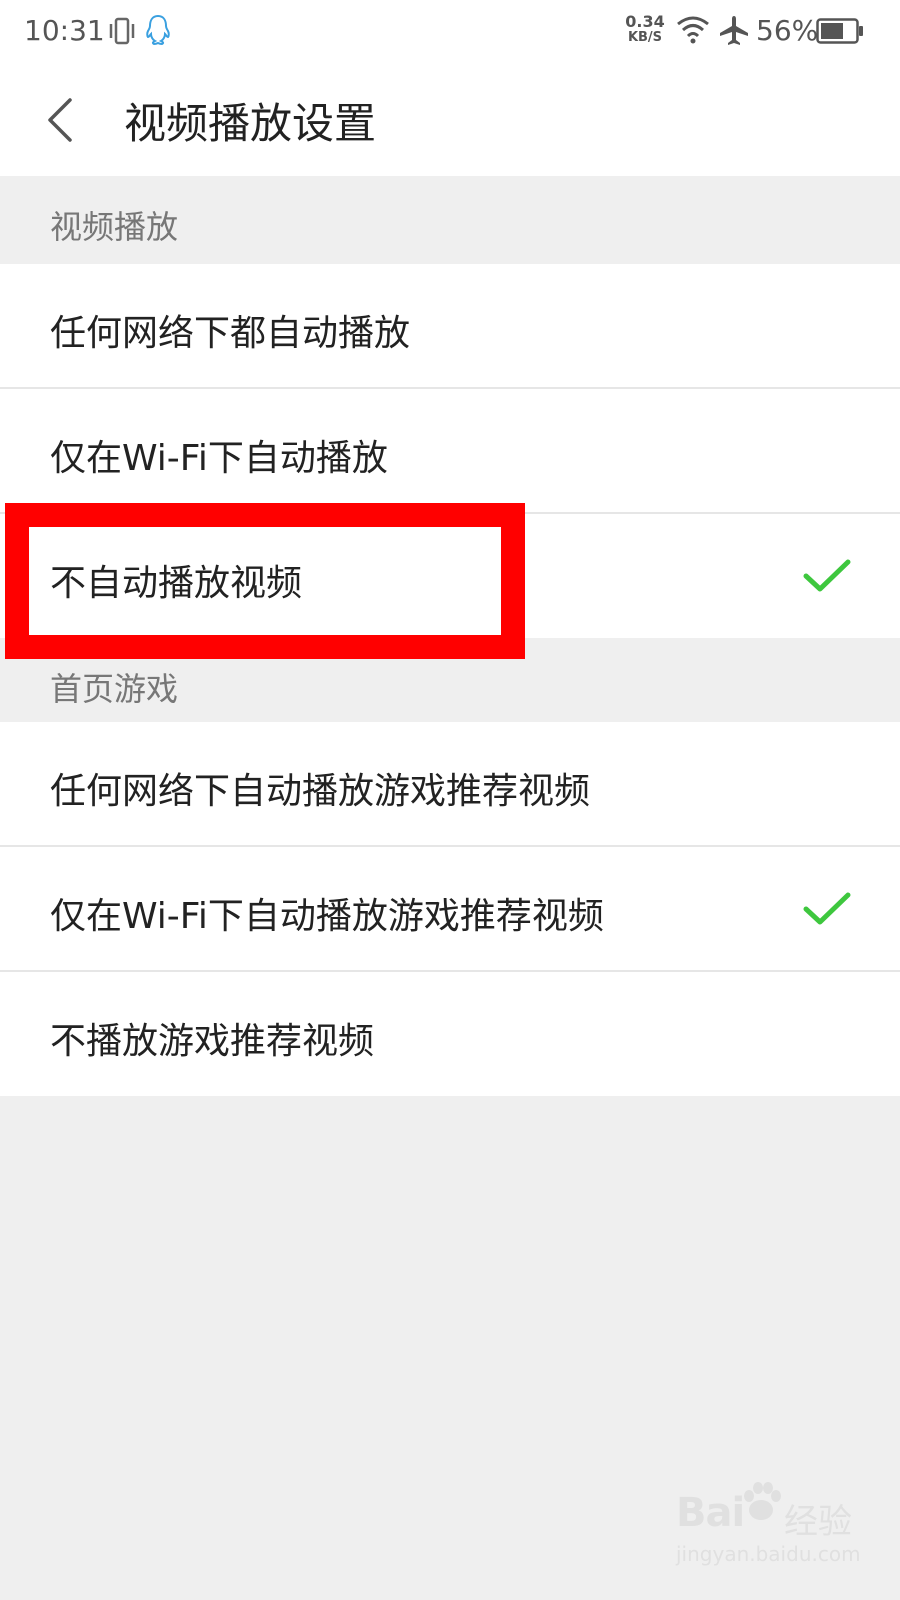  I want to click on option-autoplay-any-network: 任何网络下都自动播放, so click(450, 326).